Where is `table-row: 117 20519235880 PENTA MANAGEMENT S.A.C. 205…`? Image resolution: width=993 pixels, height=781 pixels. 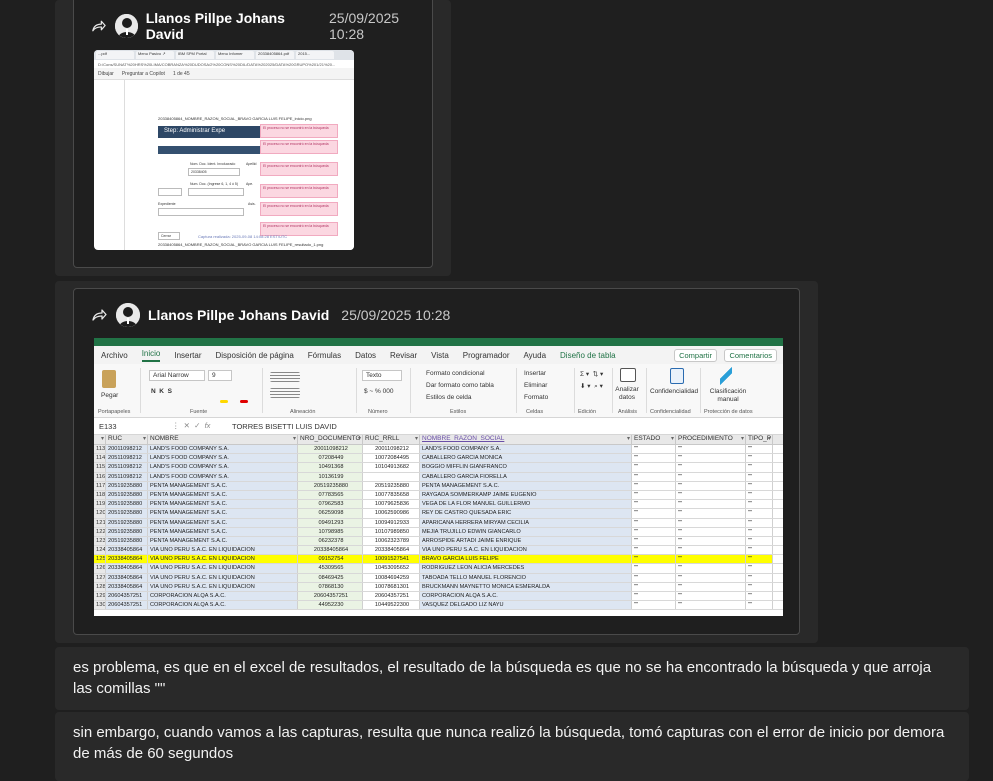 table-row: 117 20519235880 PENTA MANAGEMENT S.A.C. 205… is located at coordinates (438, 486).